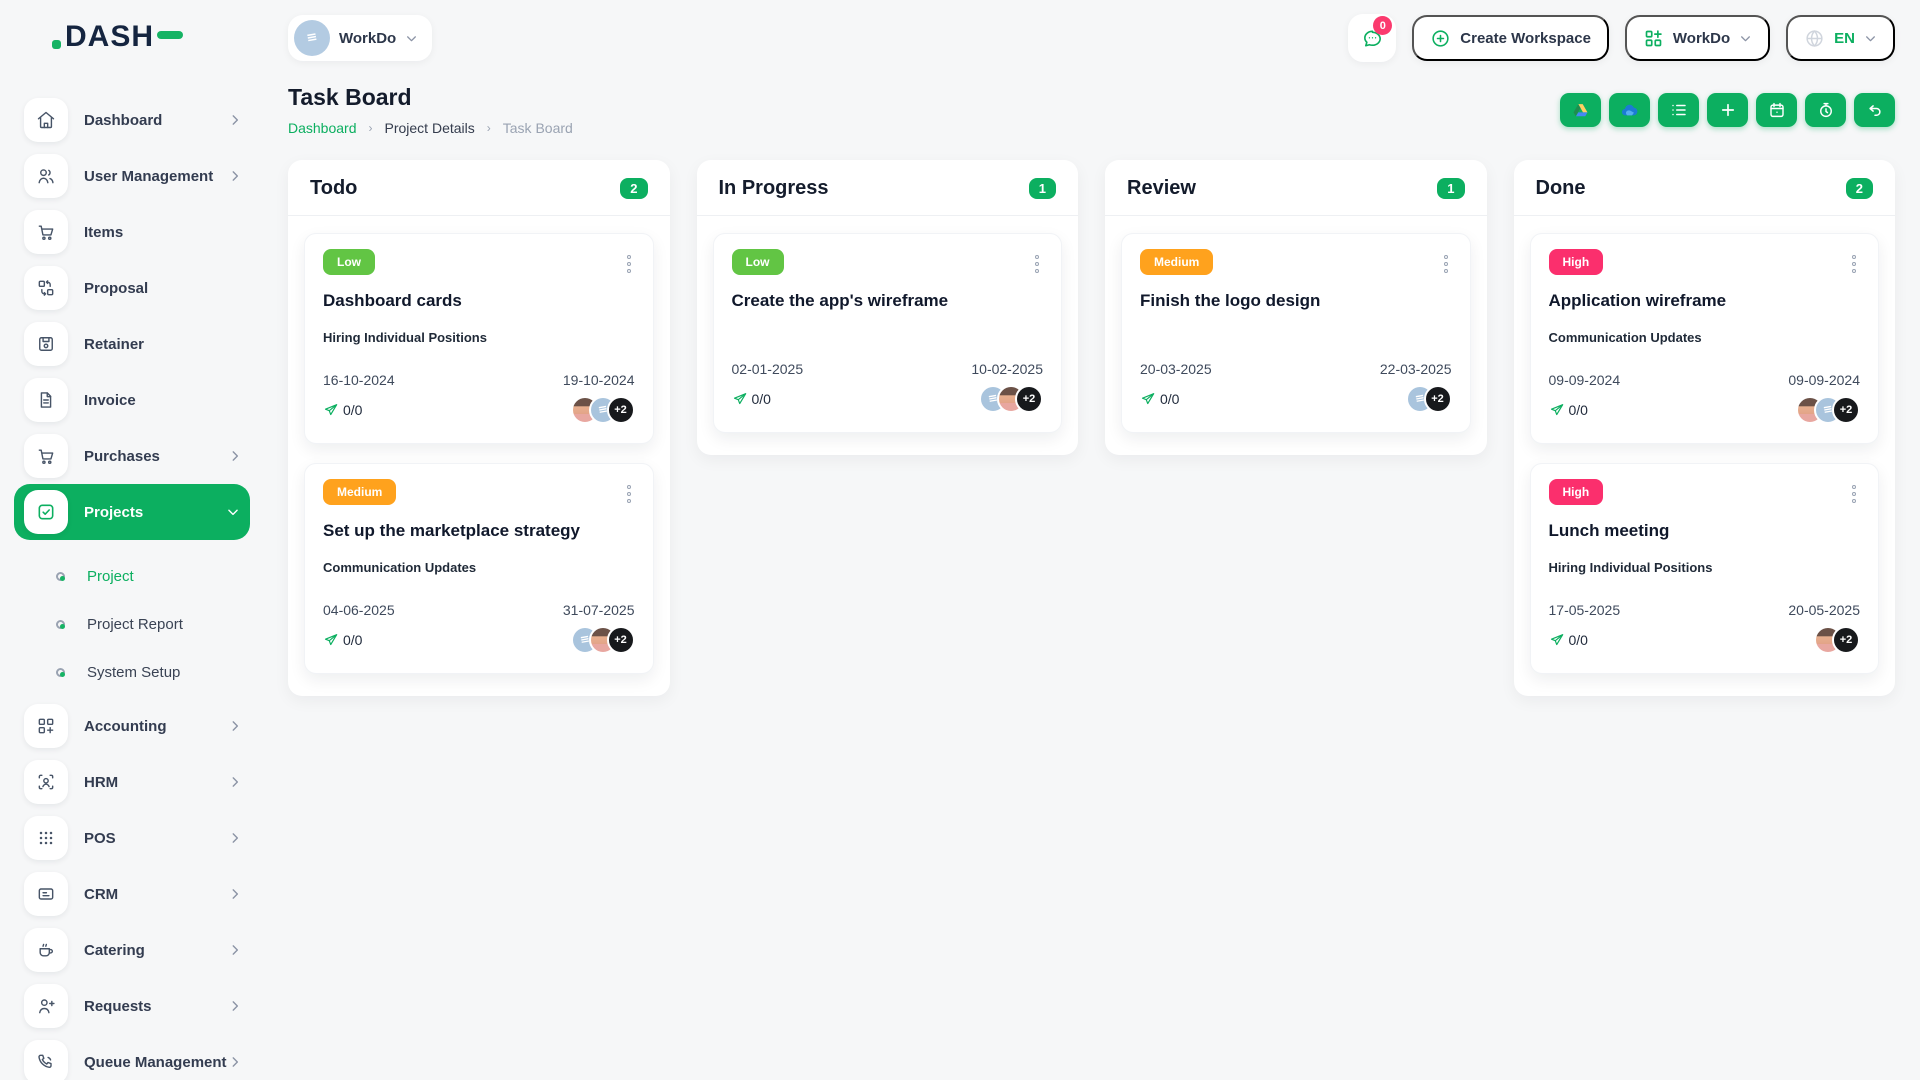 This screenshot has height=1080, width=1920. What do you see at coordinates (133, 576) in the screenshot?
I see `sidebar-subitem-project: Project` at bounding box center [133, 576].